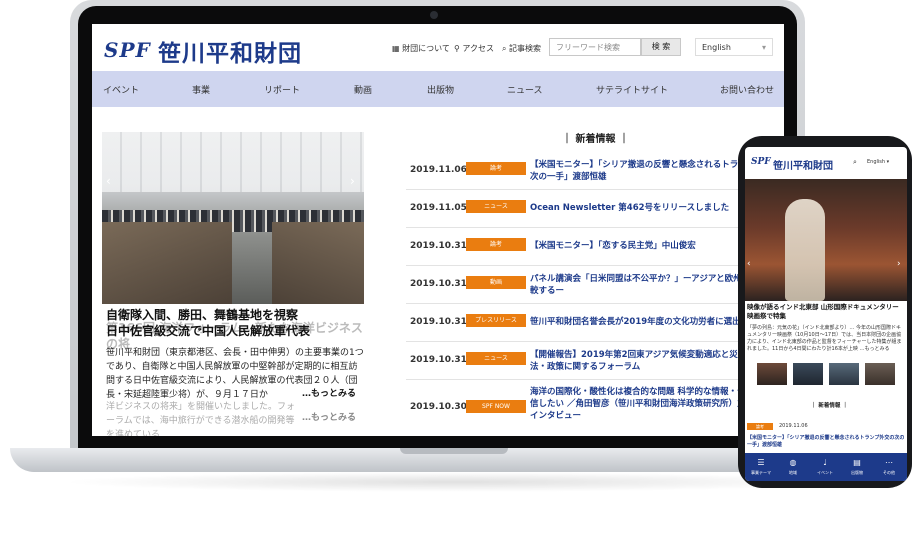  I want to click on phone-chevron-left-icon: ‹, so click(749, 264).